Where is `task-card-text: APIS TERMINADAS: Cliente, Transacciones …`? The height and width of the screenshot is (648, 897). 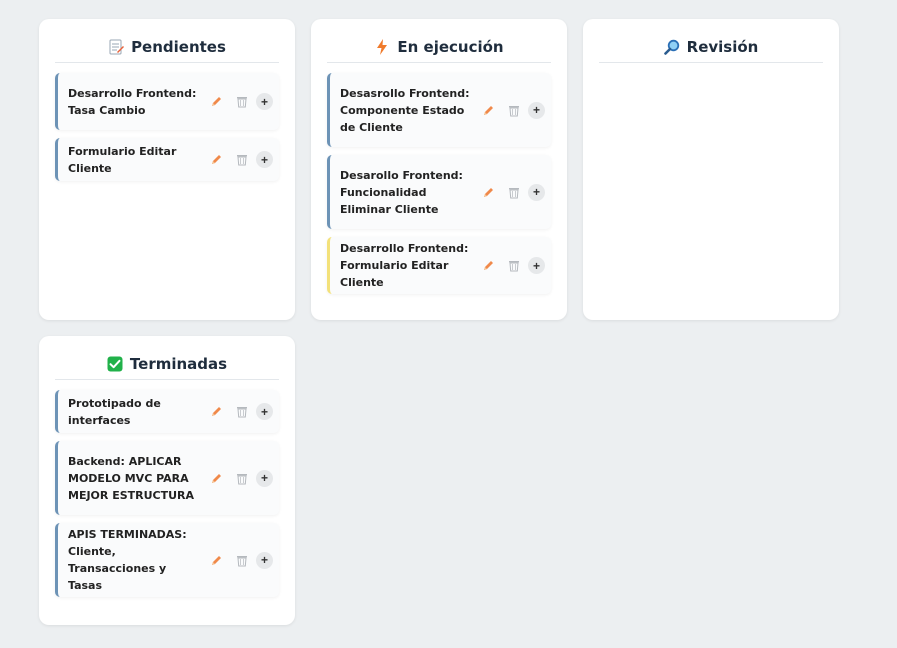
task-card-text: APIS TERMINADAS: Cliente, Transacciones … is located at coordinates (127, 560).